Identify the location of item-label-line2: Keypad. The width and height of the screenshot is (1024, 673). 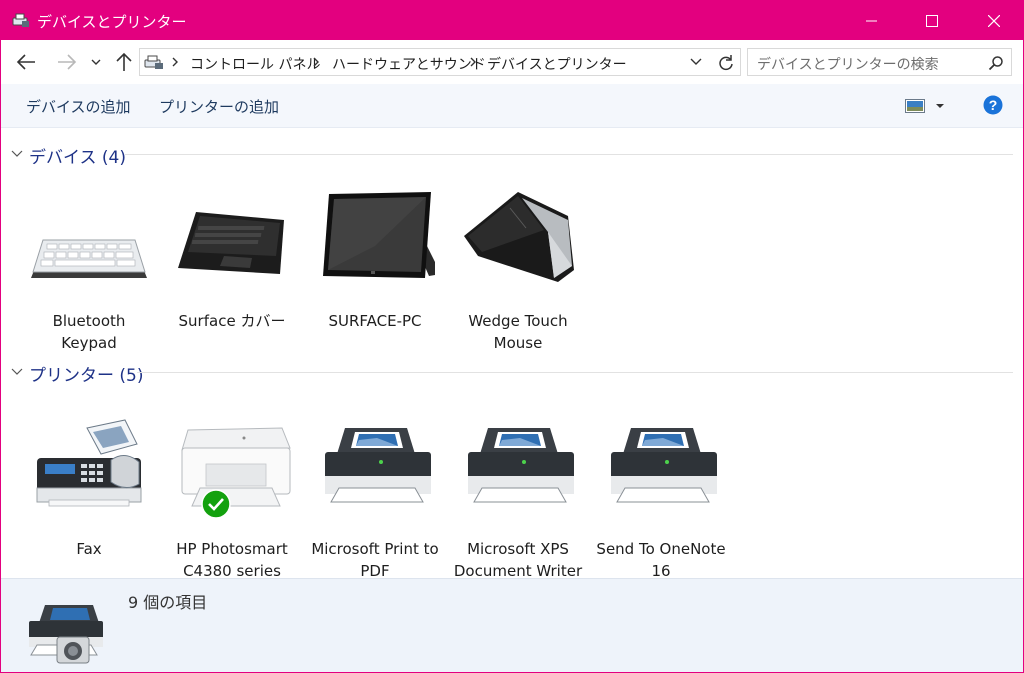
(89, 343).